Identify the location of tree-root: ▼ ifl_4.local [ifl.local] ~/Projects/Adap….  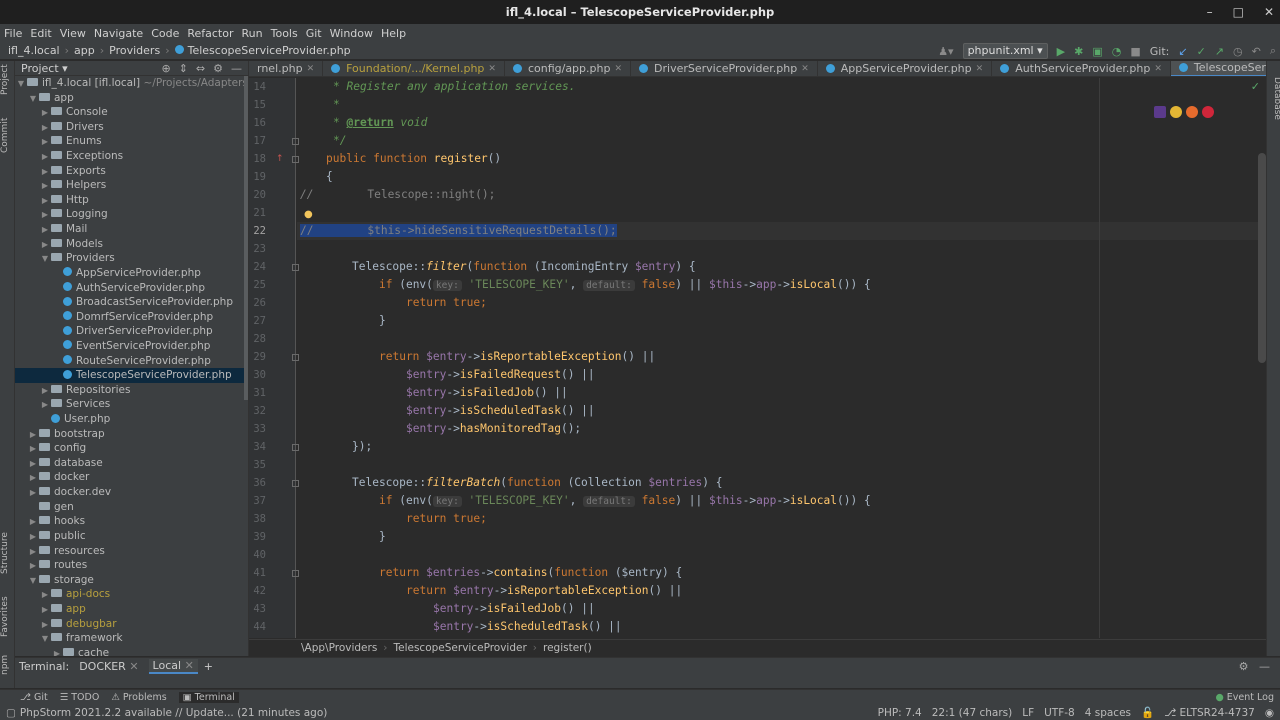
(131, 83).